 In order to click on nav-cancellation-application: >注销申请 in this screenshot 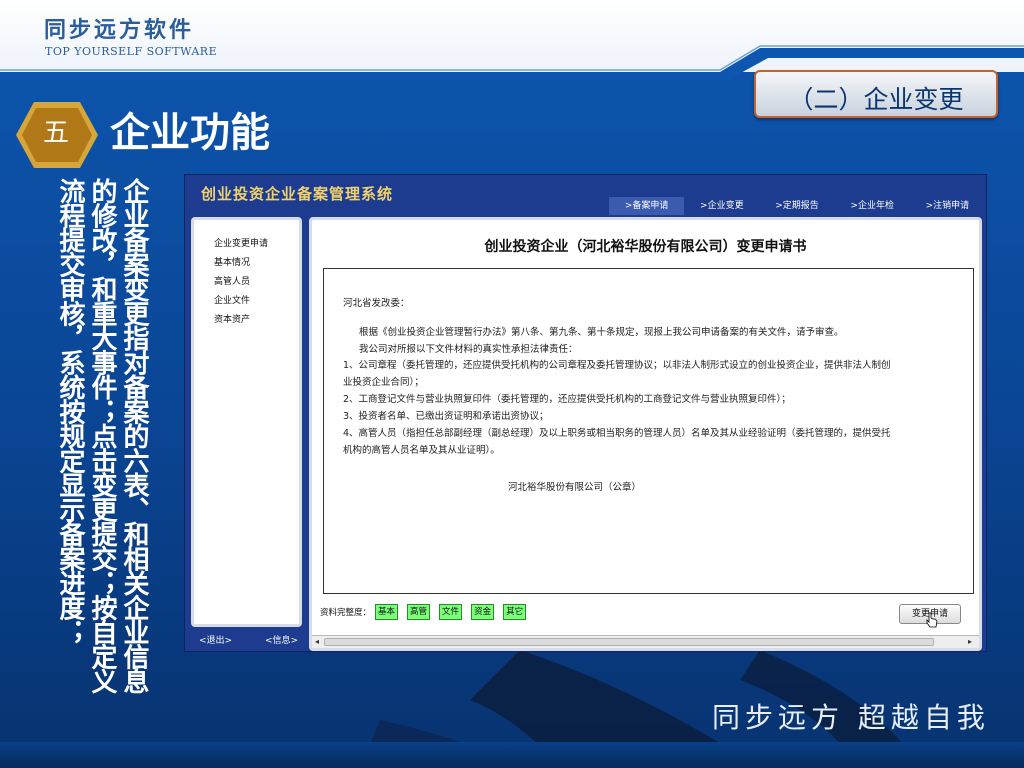, I will do `click(947, 206)`.